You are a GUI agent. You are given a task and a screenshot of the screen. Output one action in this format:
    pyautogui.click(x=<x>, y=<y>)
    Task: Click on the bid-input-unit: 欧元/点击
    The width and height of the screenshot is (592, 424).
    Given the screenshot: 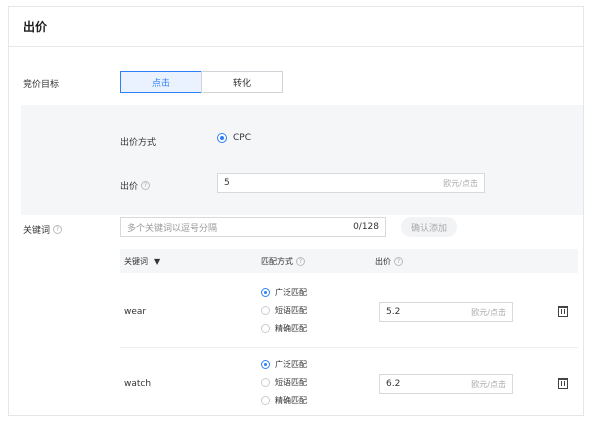 What is the action you would take?
    pyautogui.click(x=460, y=183)
    